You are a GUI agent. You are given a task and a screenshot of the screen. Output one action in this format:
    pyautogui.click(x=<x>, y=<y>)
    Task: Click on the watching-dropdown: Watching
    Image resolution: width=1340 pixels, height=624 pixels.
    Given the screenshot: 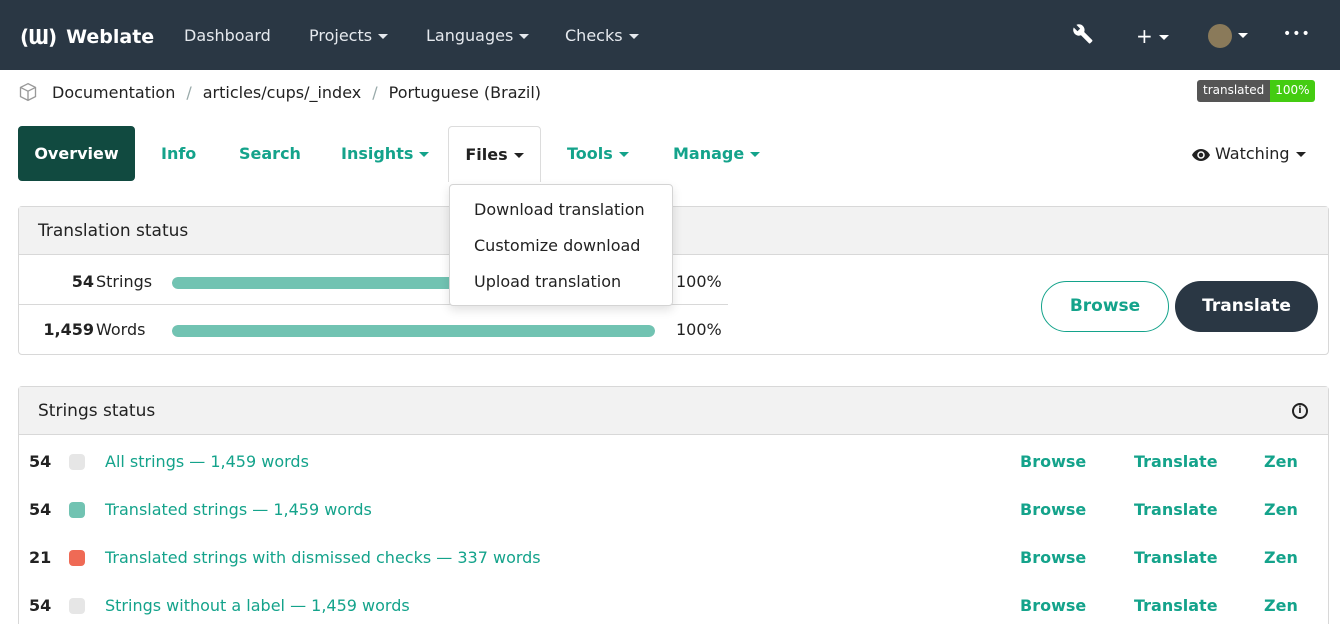 What is the action you would take?
    pyautogui.click(x=1249, y=153)
    